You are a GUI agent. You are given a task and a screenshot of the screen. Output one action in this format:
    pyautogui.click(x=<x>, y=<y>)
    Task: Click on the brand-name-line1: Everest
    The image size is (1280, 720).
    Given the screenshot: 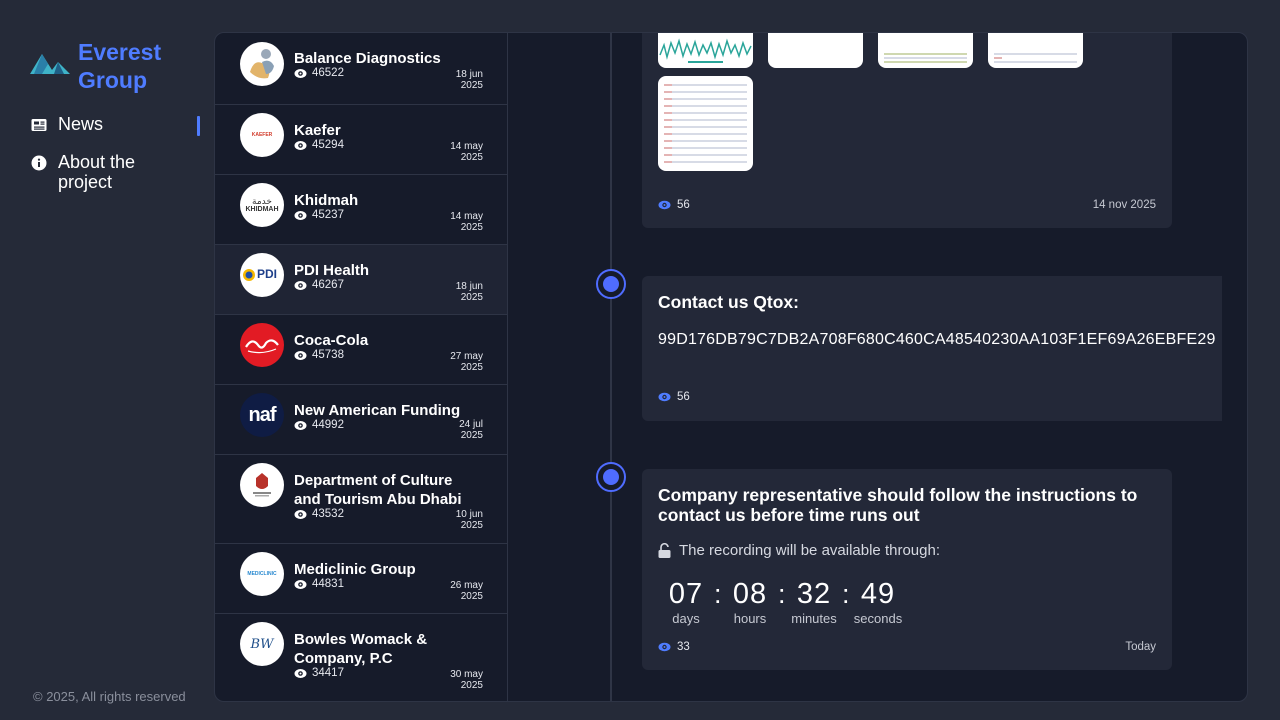 What is the action you would take?
    pyautogui.click(x=120, y=52)
    